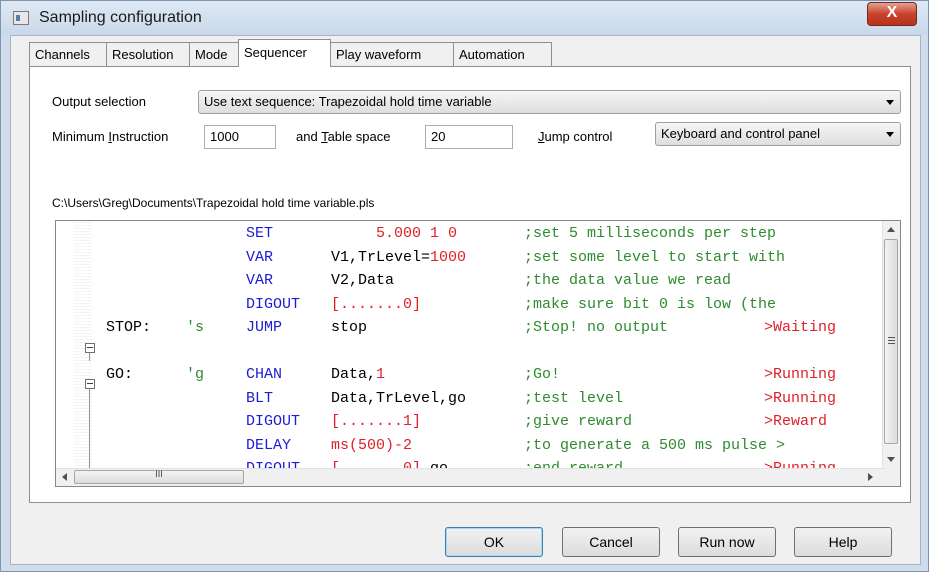 Image resolution: width=929 pixels, height=572 pixels. I want to click on run-now-button: Run now, so click(727, 542).